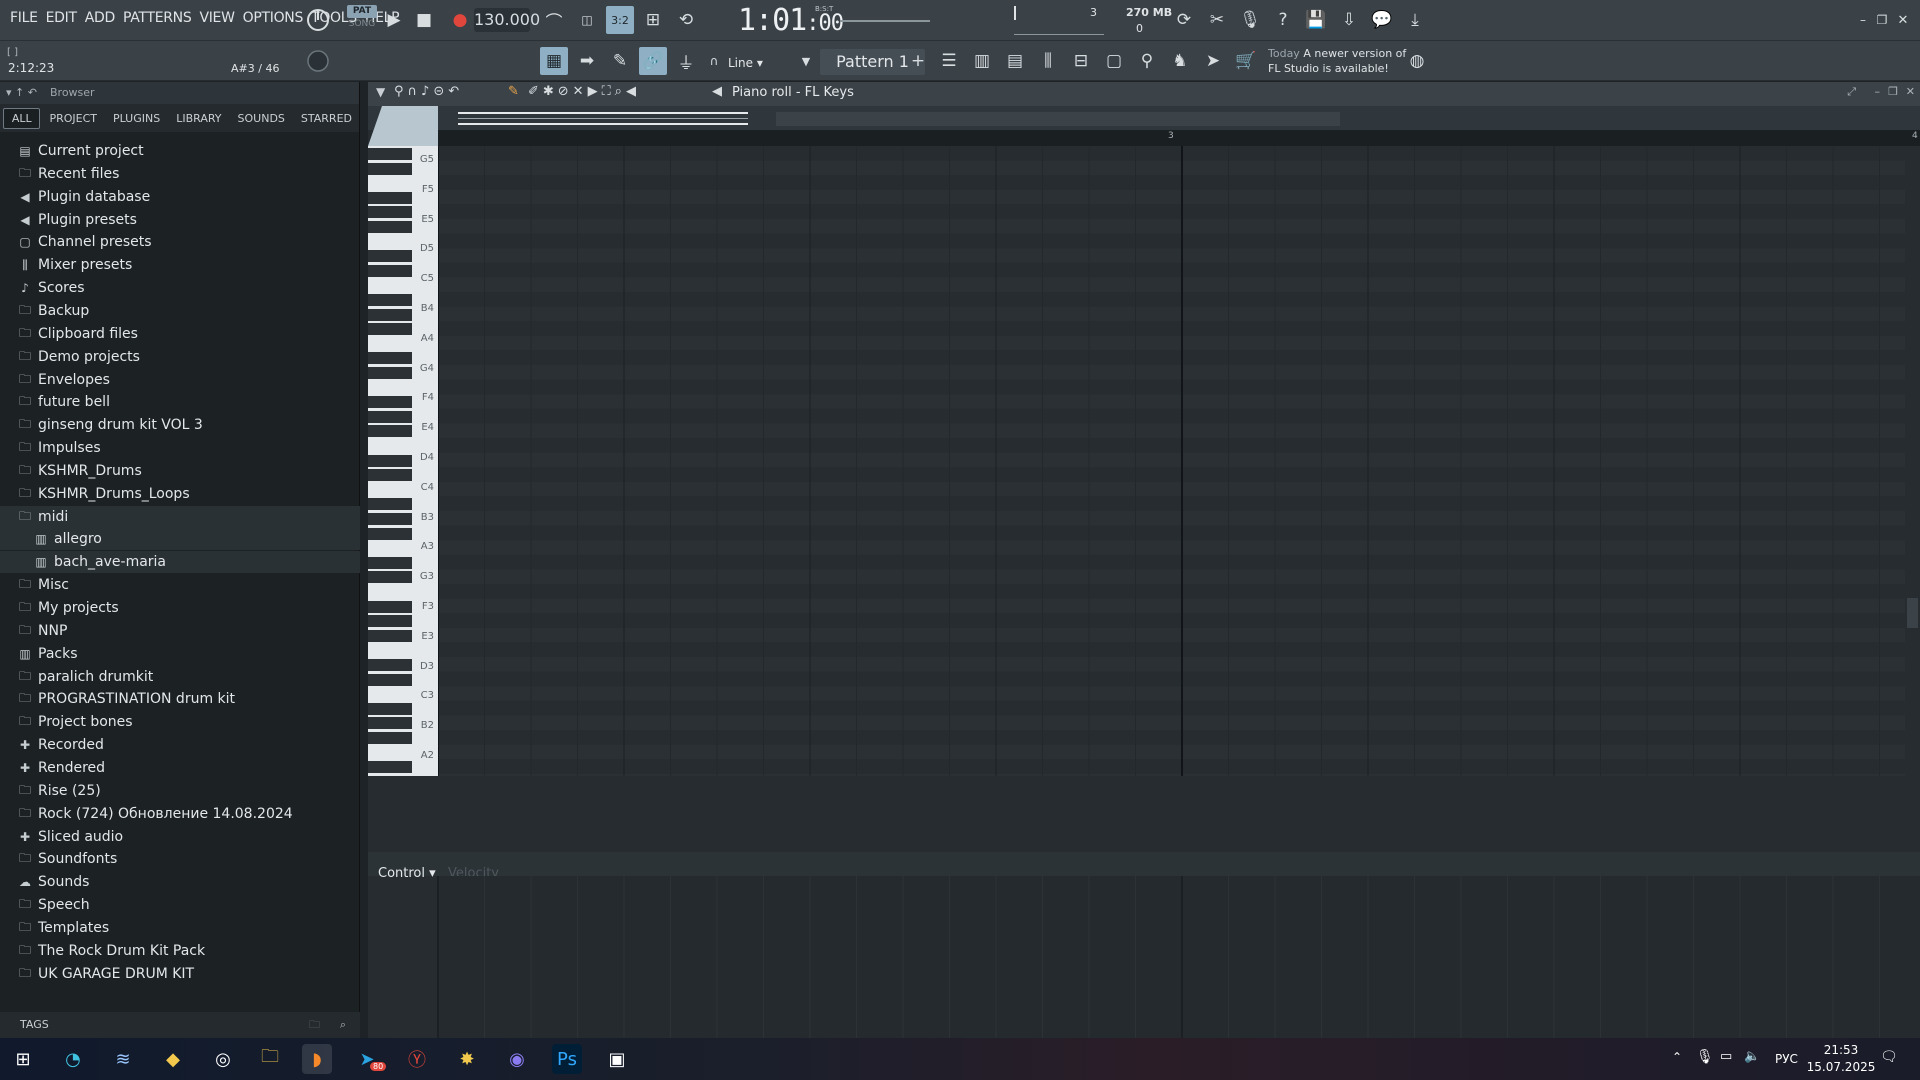  What do you see at coordinates (507, 20) in the screenshot?
I see `tempo-display: 130.000` at bounding box center [507, 20].